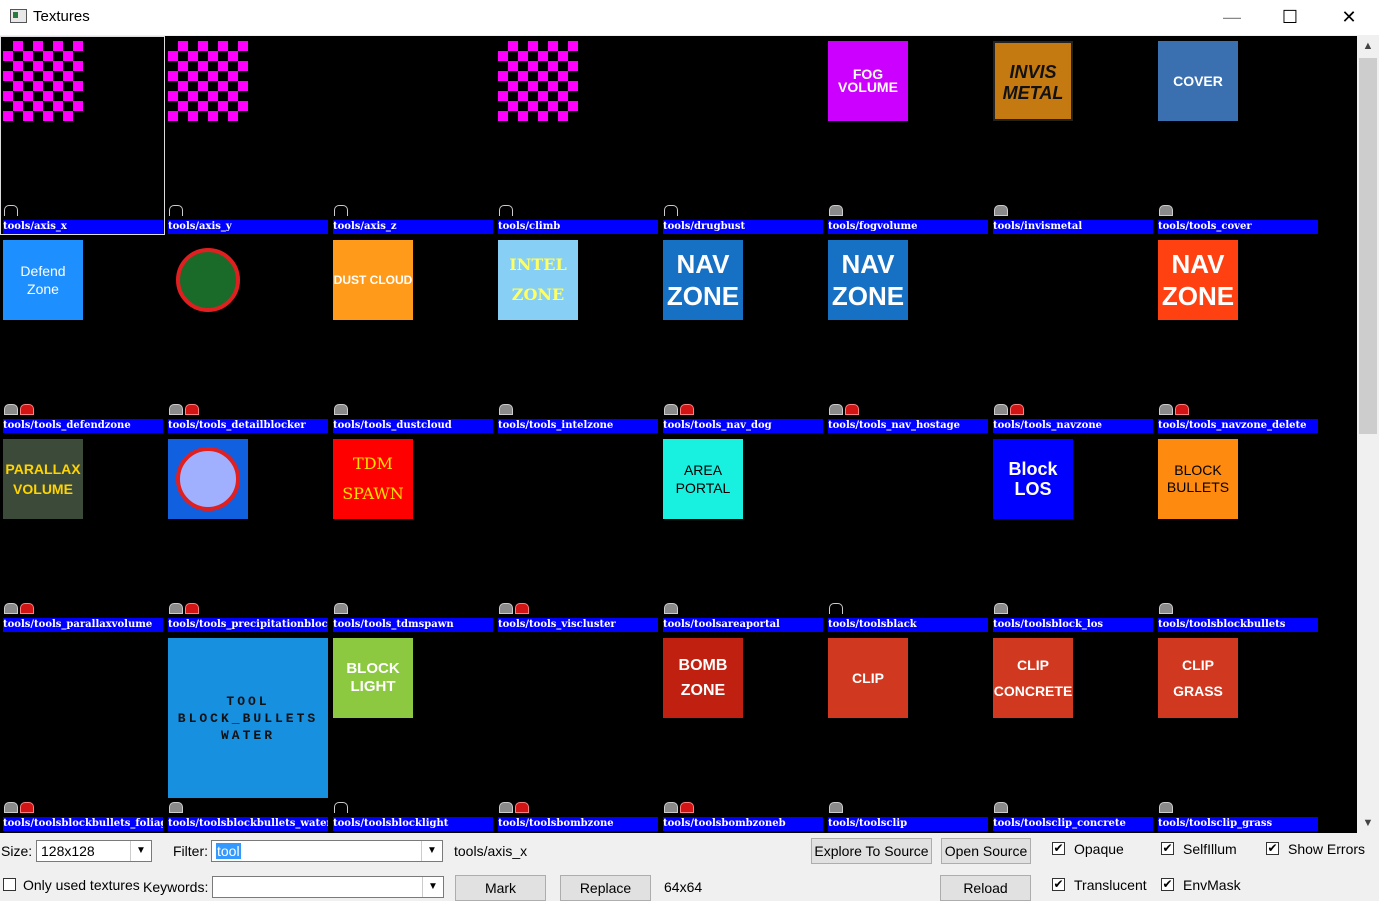 The image size is (1379, 901). Describe the element at coordinates (1166, 409) in the screenshot. I see `opaque-flag-icon` at that location.